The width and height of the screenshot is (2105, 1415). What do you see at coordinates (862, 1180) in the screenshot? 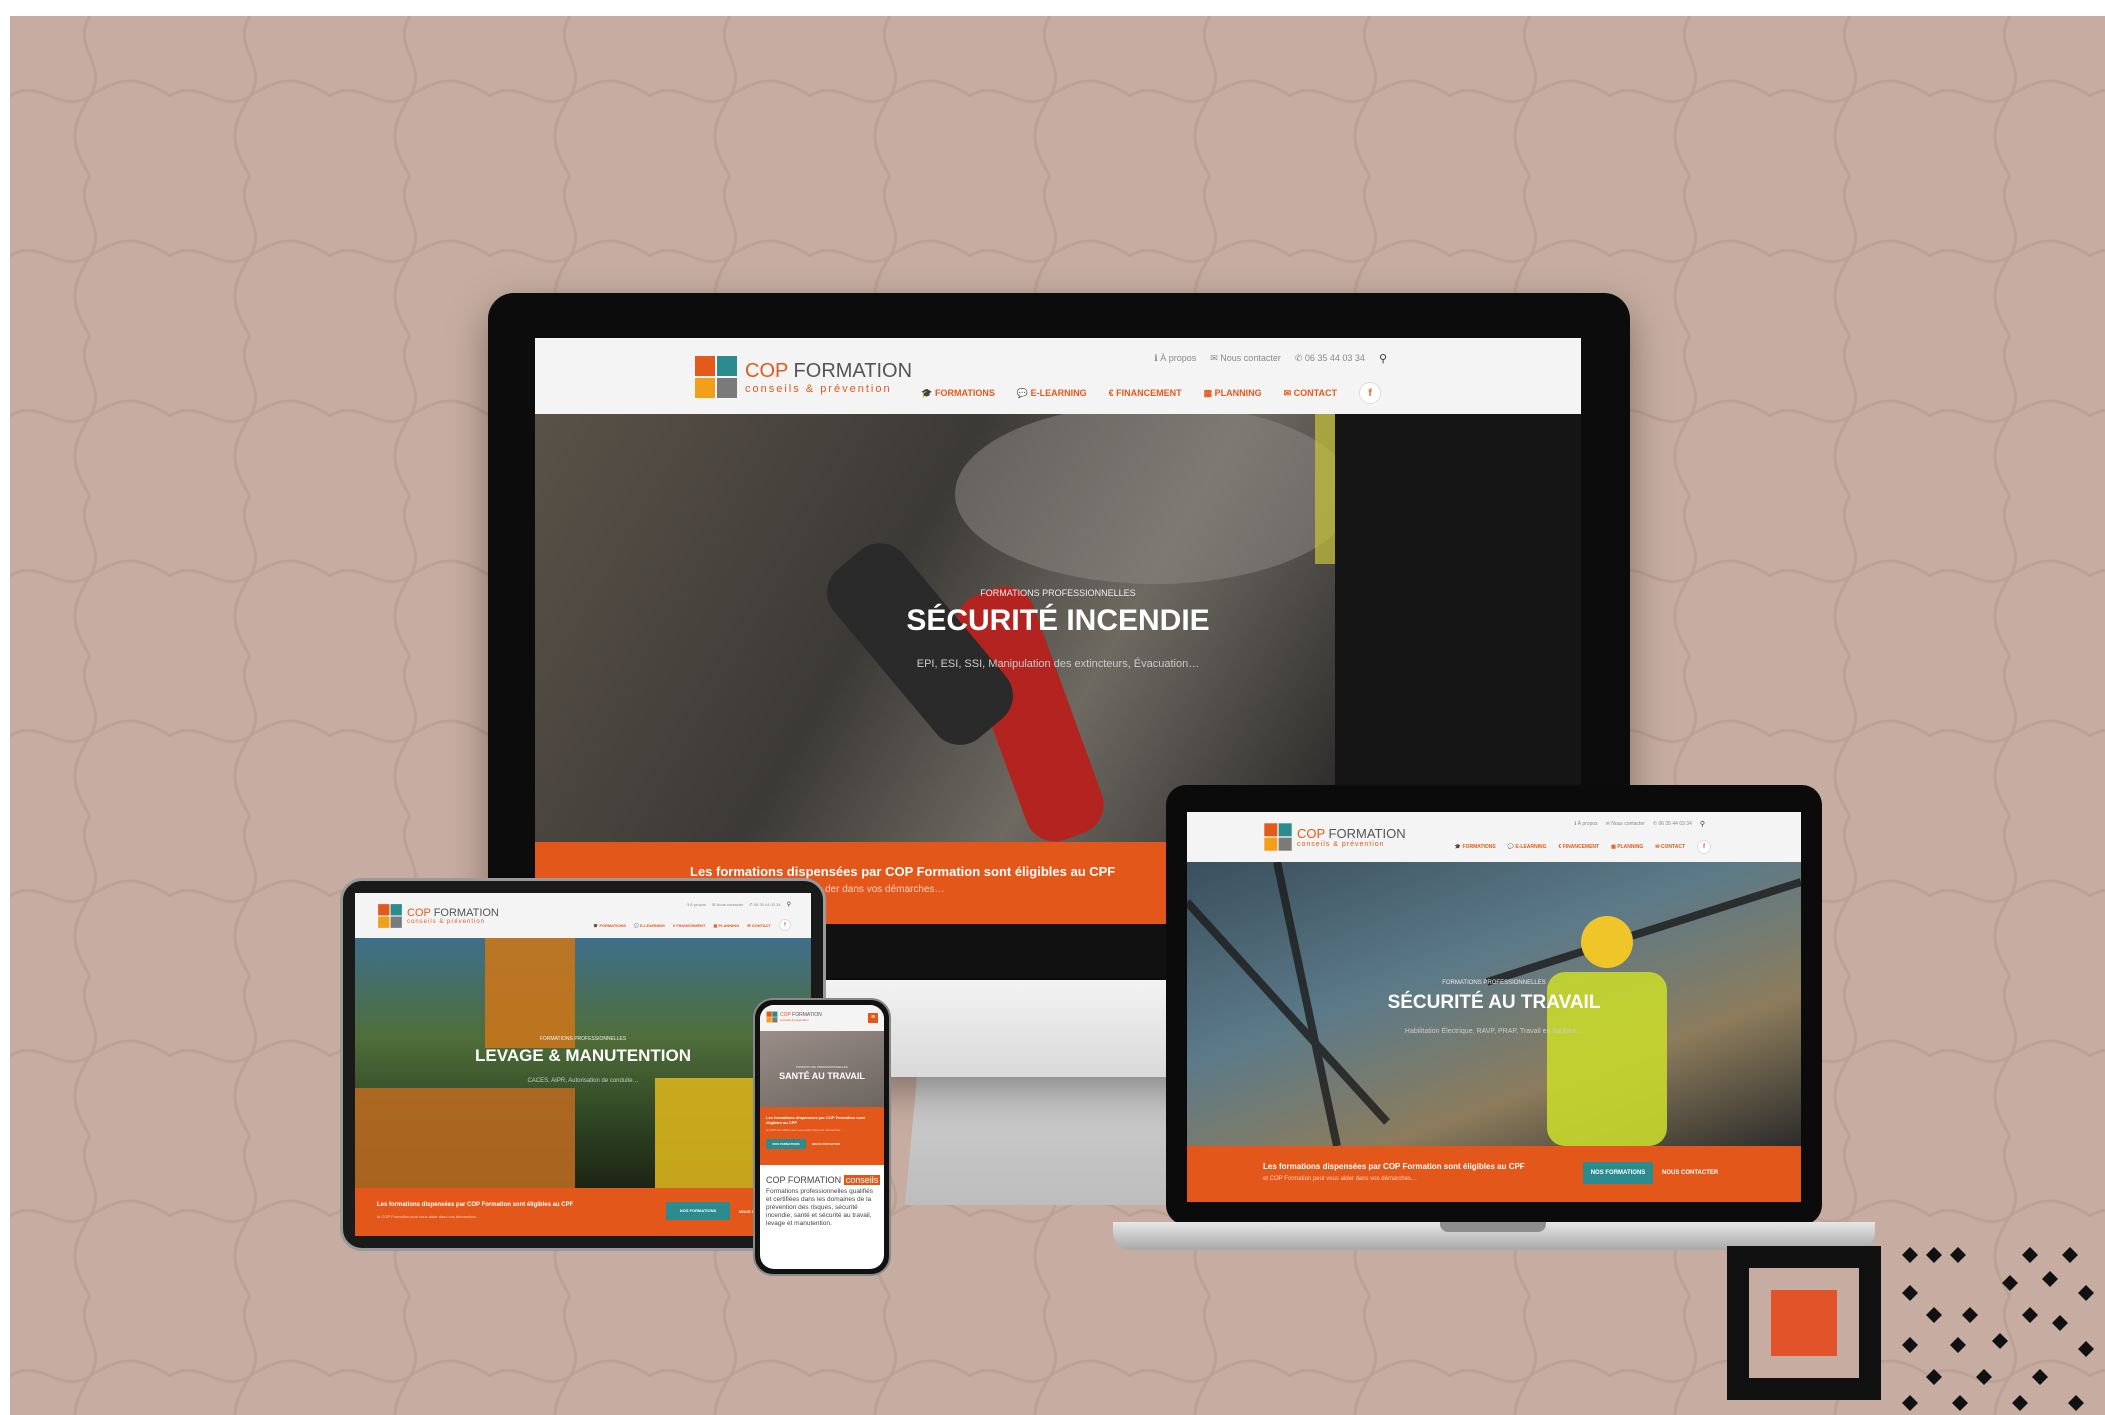
I see `section-badge: conseils` at bounding box center [862, 1180].